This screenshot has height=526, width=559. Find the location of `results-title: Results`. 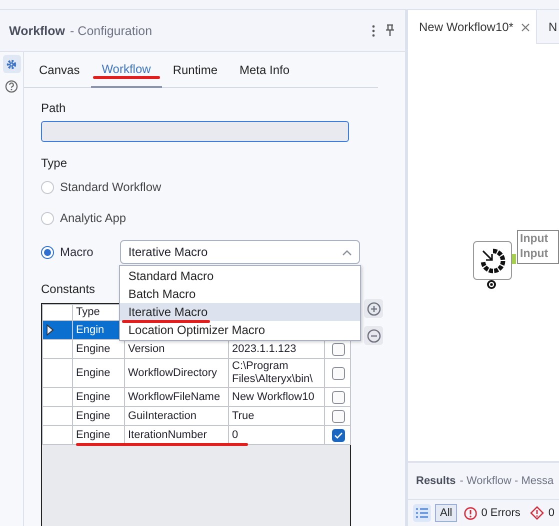

results-title: Results is located at coordinates (436, 481).